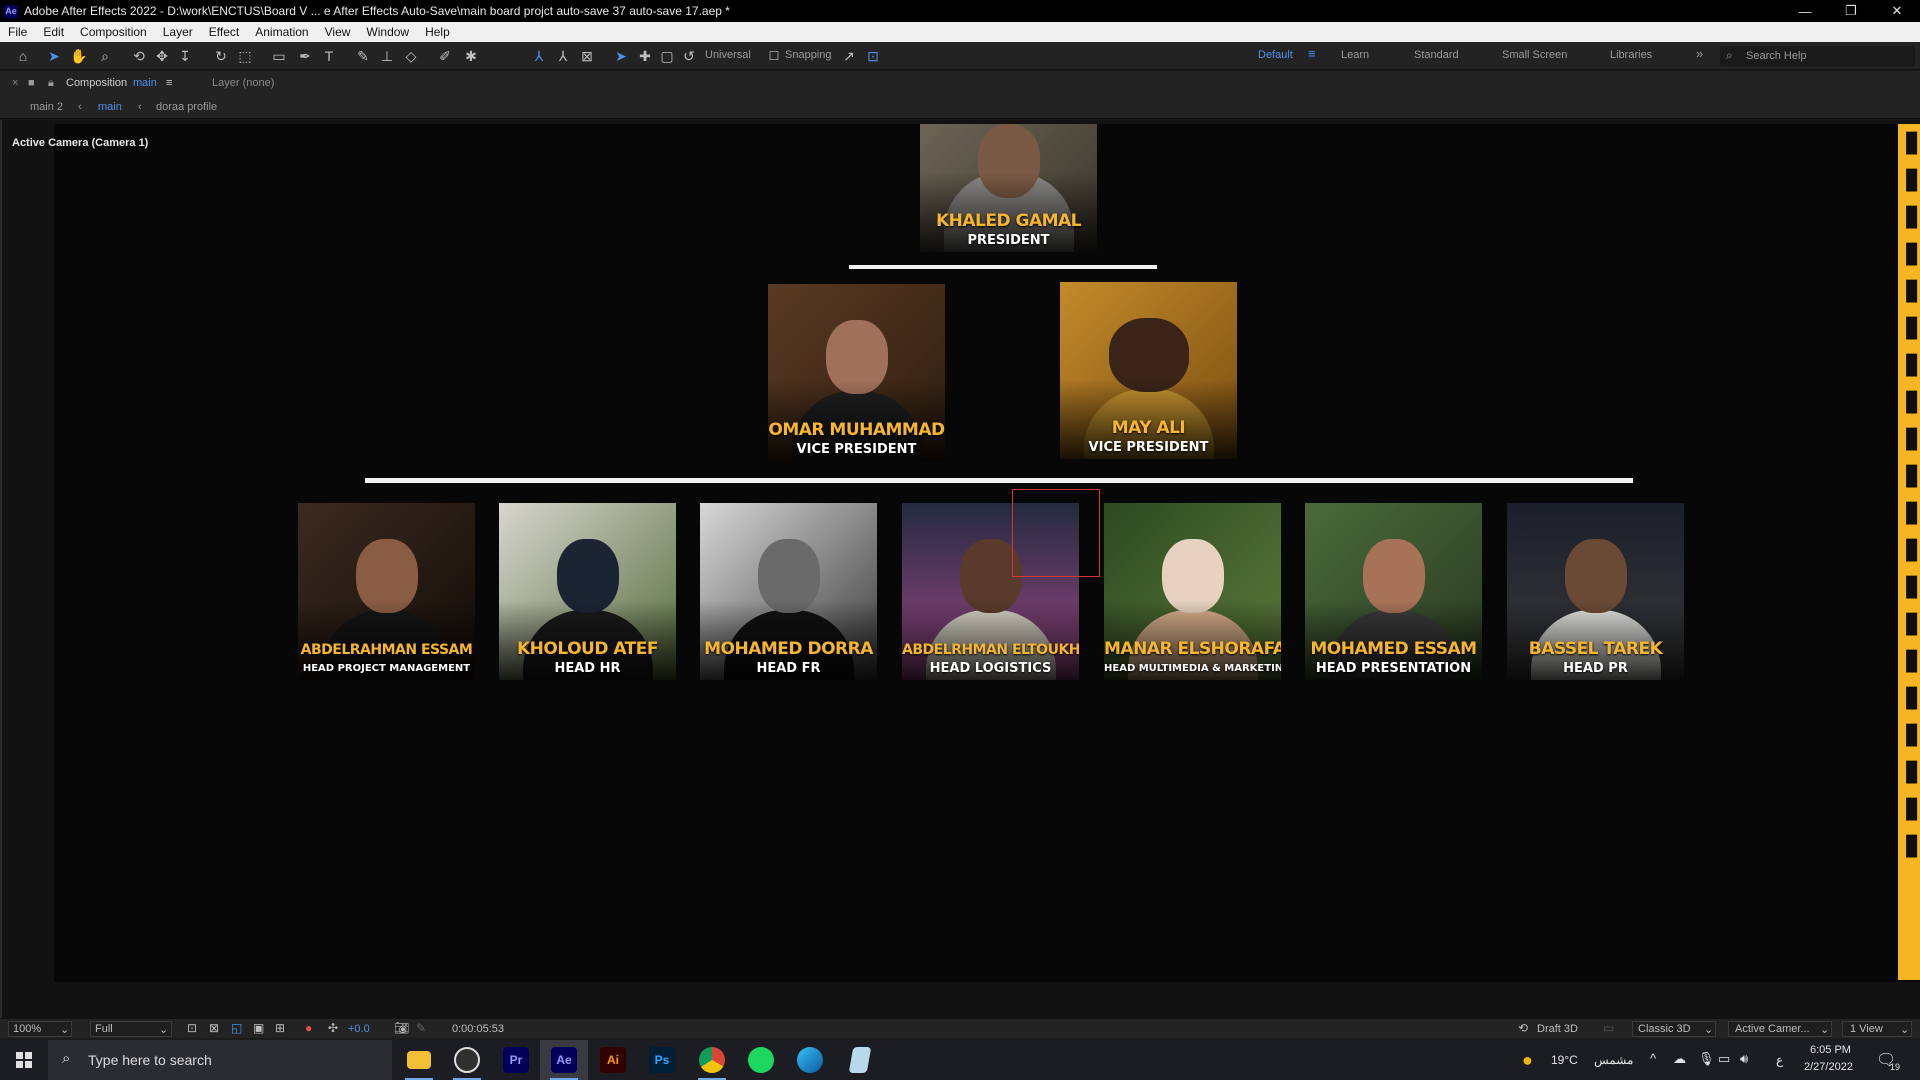  Describe the element at coordinates (1595, 591) in the screenshot. I see `head-card: BASSEL TAREK HEAD PR` at that location.